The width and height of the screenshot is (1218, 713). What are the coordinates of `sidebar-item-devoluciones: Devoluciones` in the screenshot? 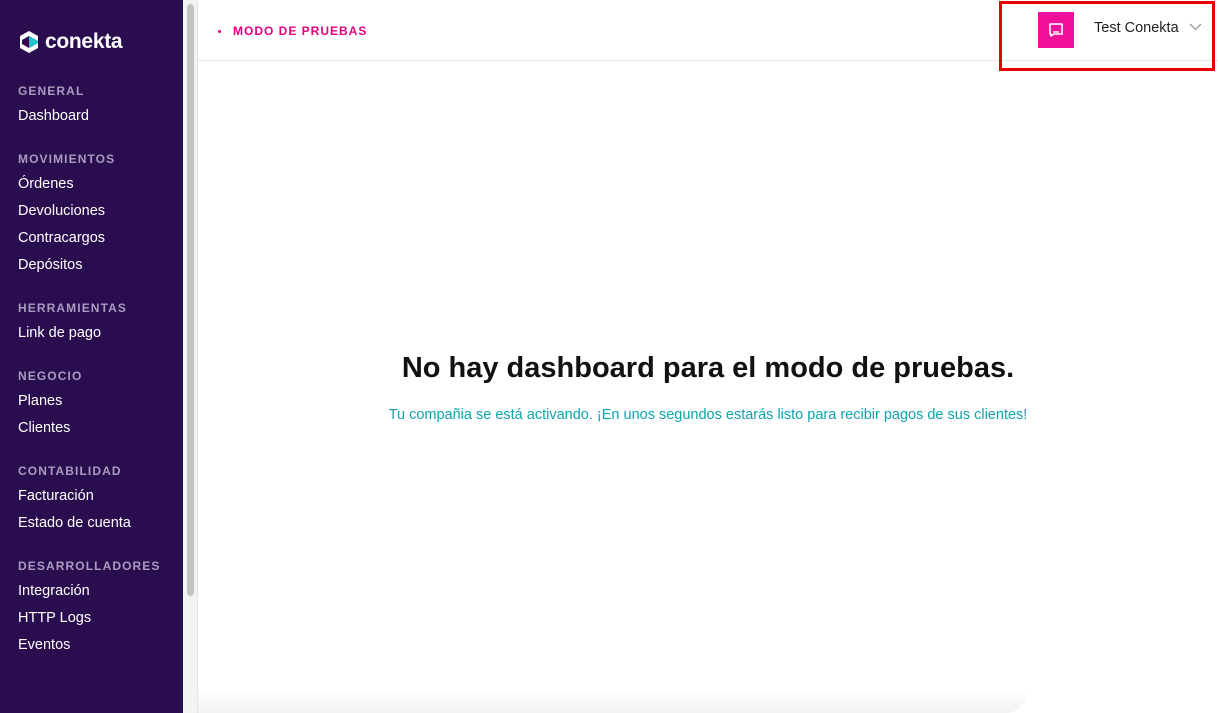 It's located at (98, 216).